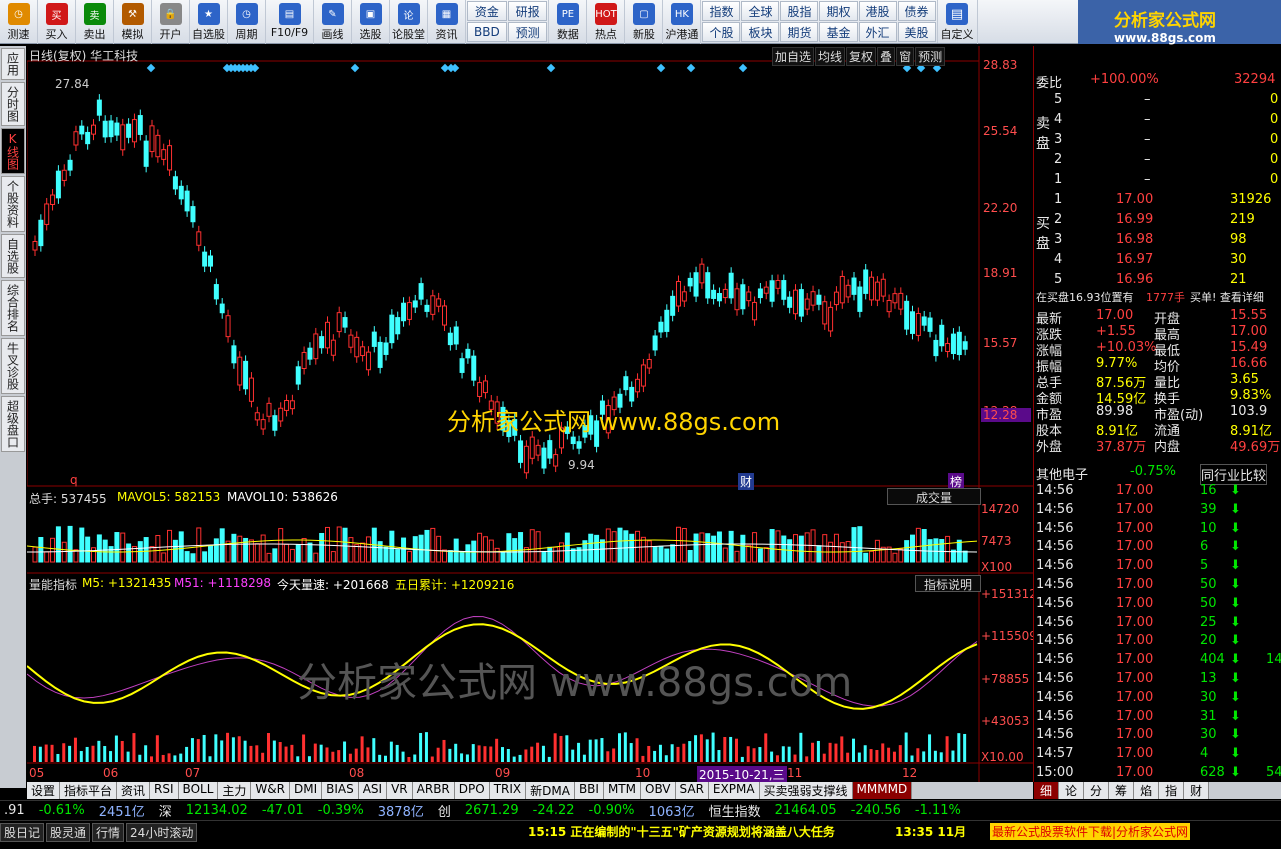 The width and height of the screenshot is (1281, 849). I want to click on toolbar-grid-b-item: 债券, so click(916, 11).